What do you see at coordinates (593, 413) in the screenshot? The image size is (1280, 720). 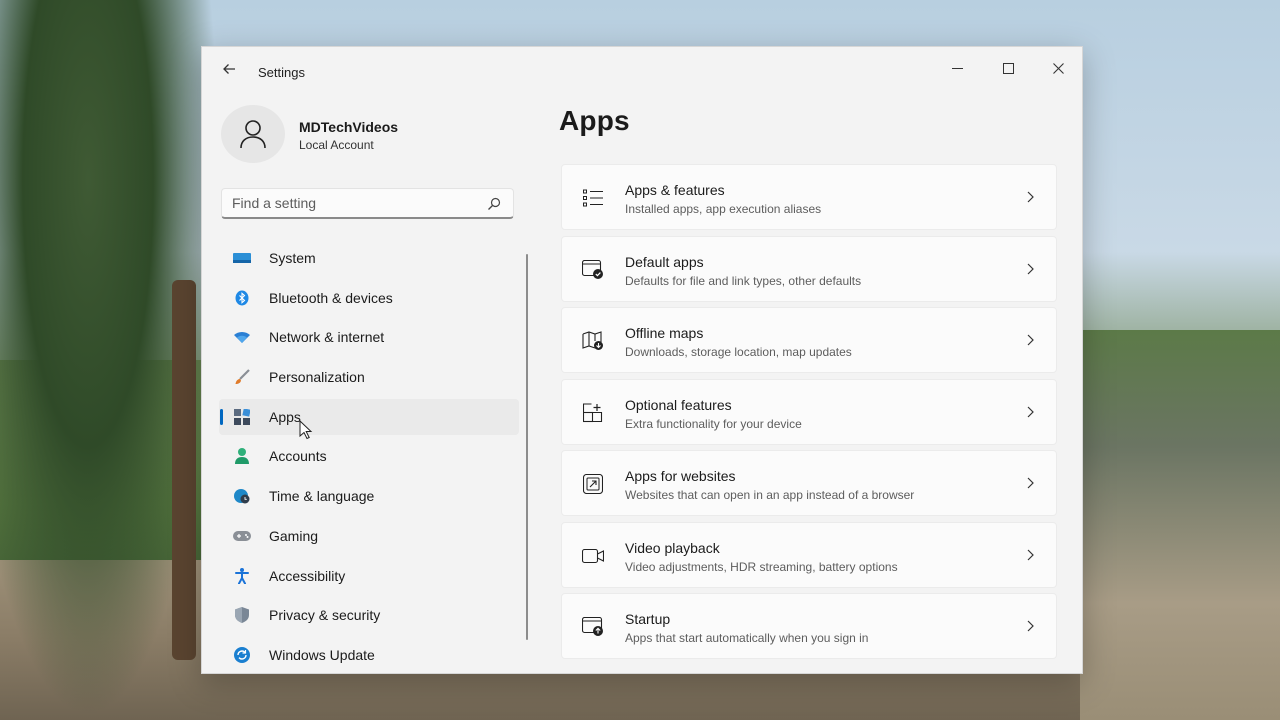 I see `add-grid-icon` at bounding box center [593, 413].